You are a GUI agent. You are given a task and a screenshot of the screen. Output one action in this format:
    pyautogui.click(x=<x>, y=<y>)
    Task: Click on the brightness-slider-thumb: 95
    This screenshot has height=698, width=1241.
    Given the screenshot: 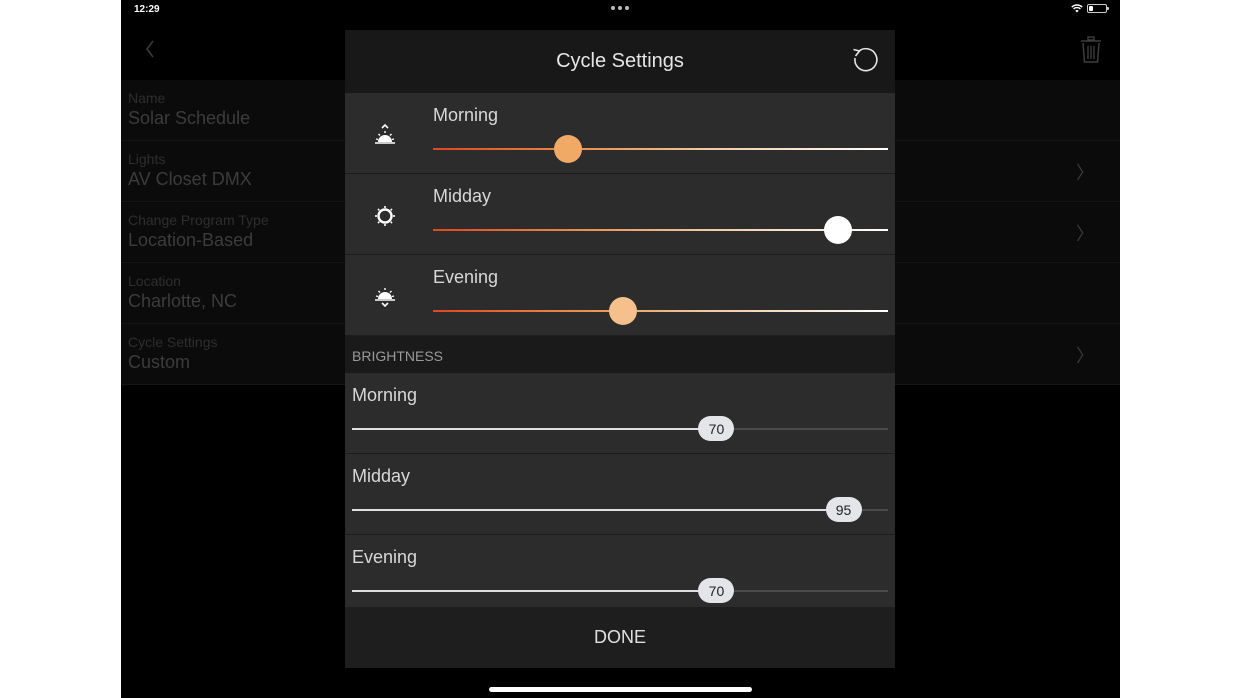 What is the action you would take?
    pyautogui.click(x=843, y=509)
    